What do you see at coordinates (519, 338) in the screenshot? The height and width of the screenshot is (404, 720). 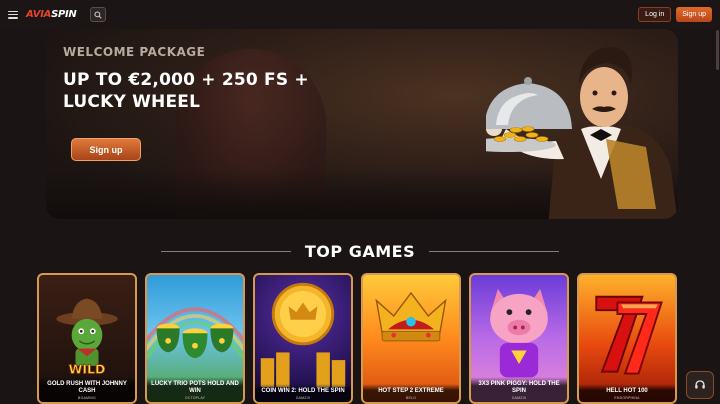 I see `game-card: 3X3 PINK PIGGY: HOLD THE SPIN GAMZIX` at bounding box center [519, 338].